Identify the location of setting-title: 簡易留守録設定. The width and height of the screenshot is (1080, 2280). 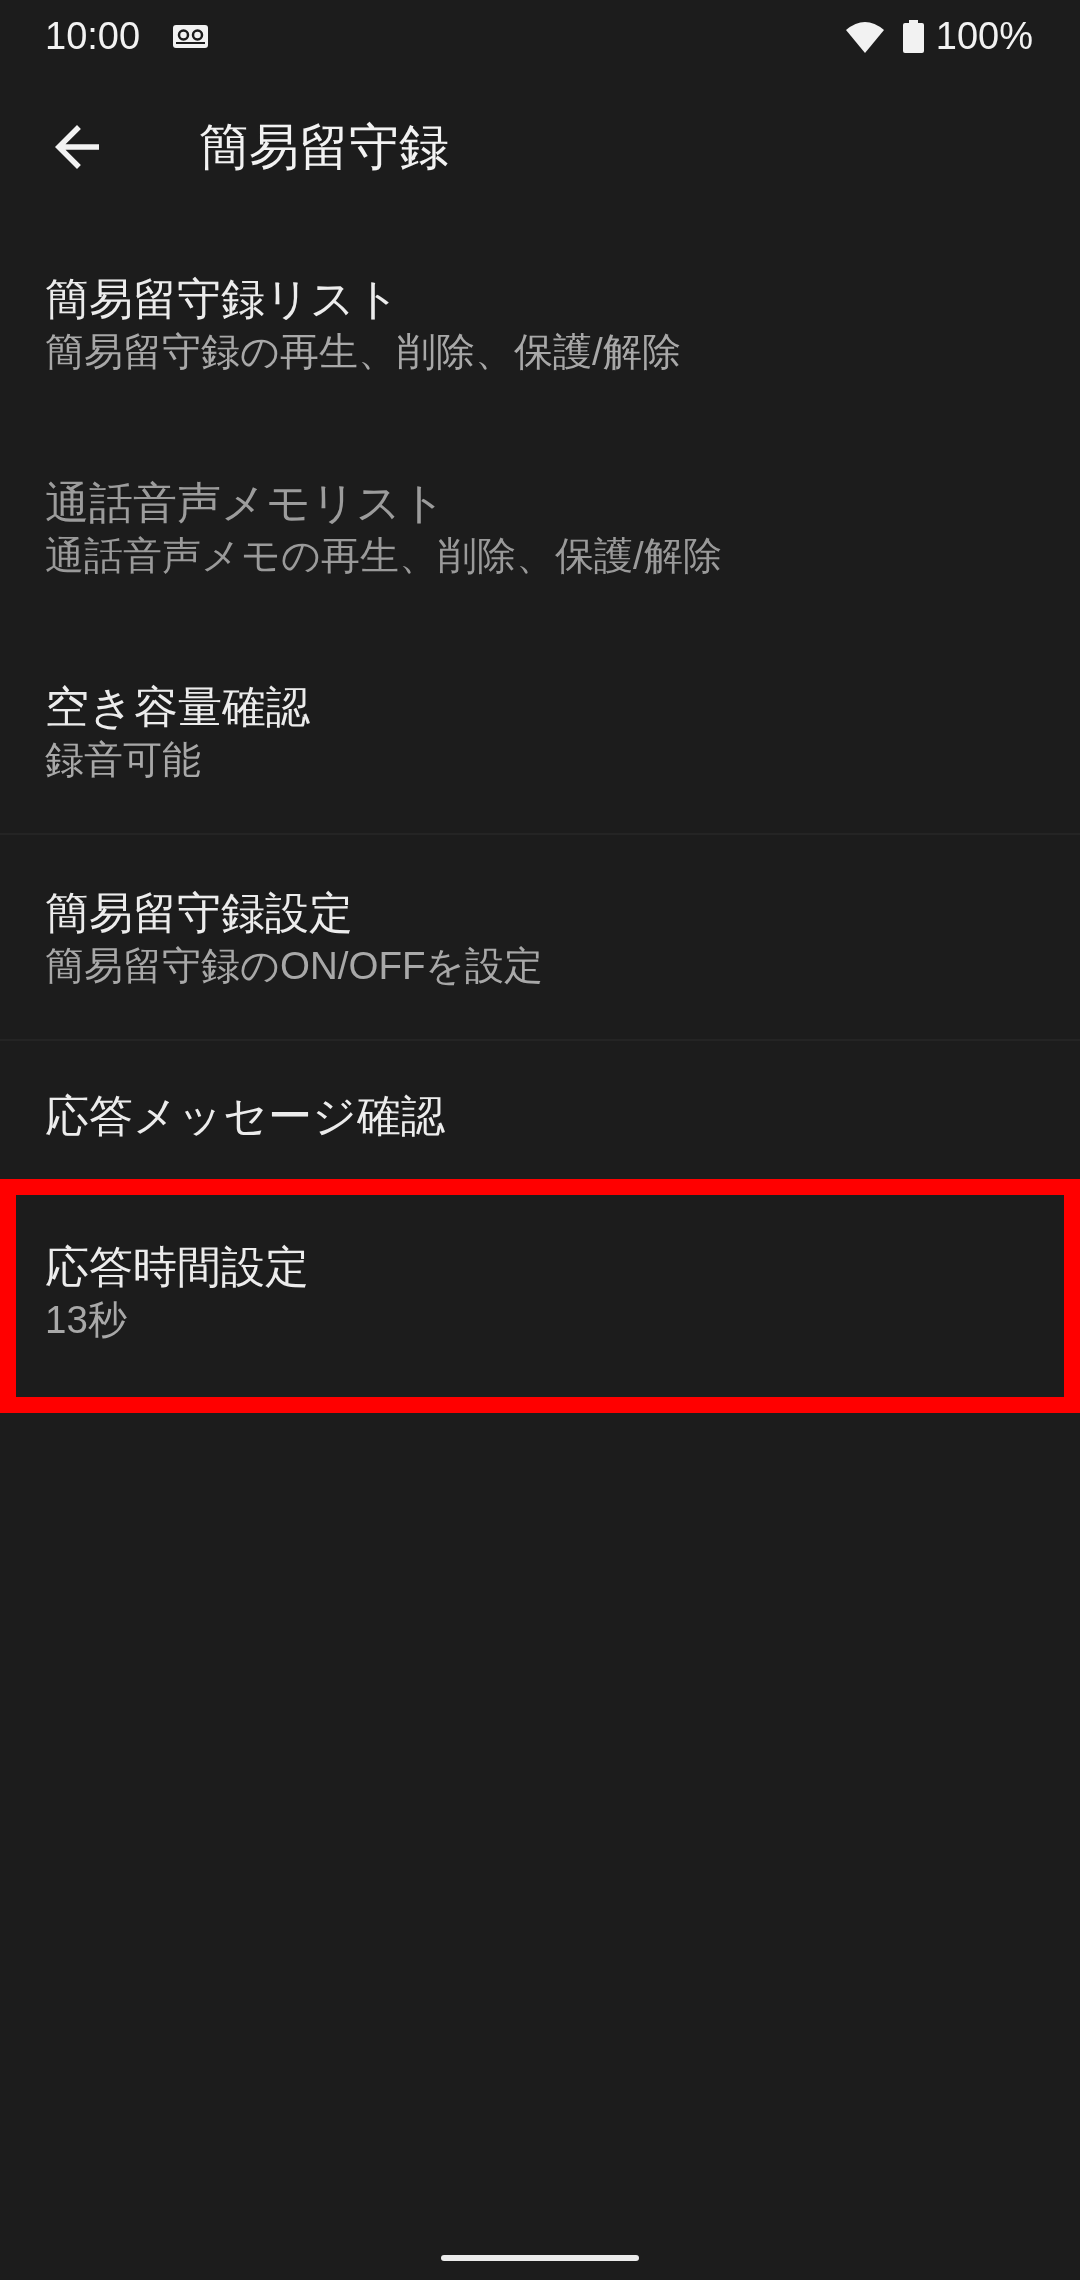
(199, 912).